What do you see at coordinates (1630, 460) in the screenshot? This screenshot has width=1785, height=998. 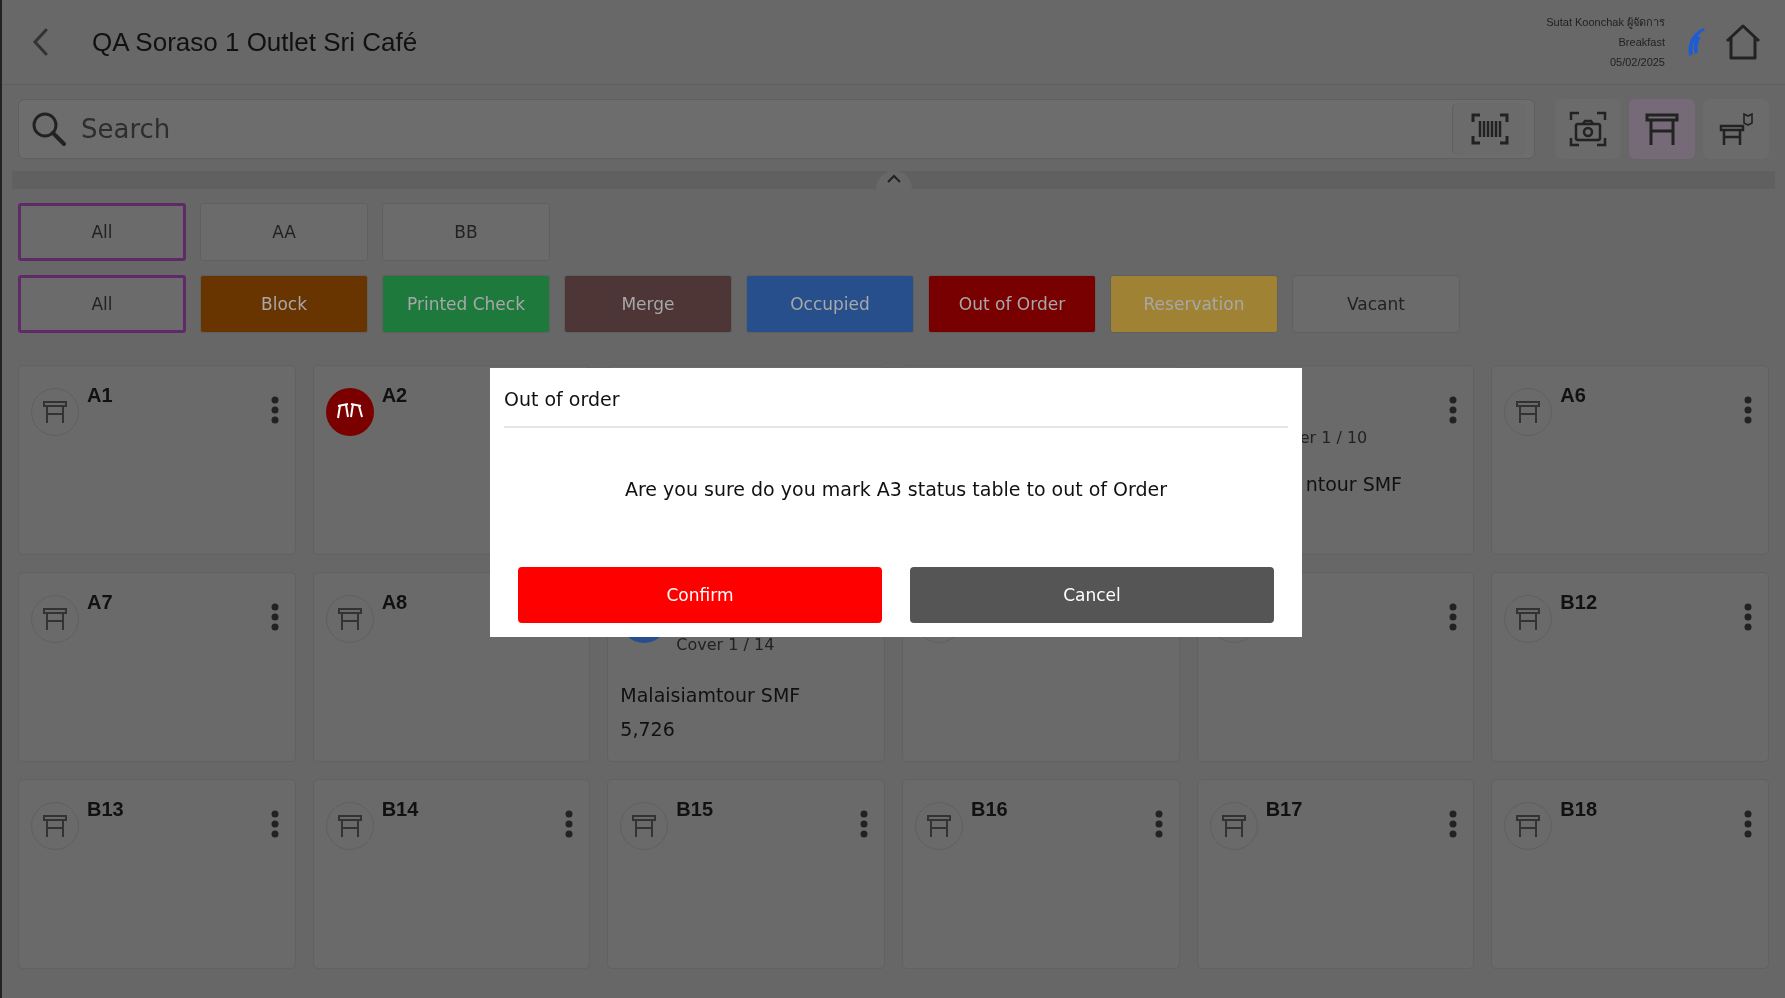 I see `table-card: A6` at bounding box center [1630, 460].